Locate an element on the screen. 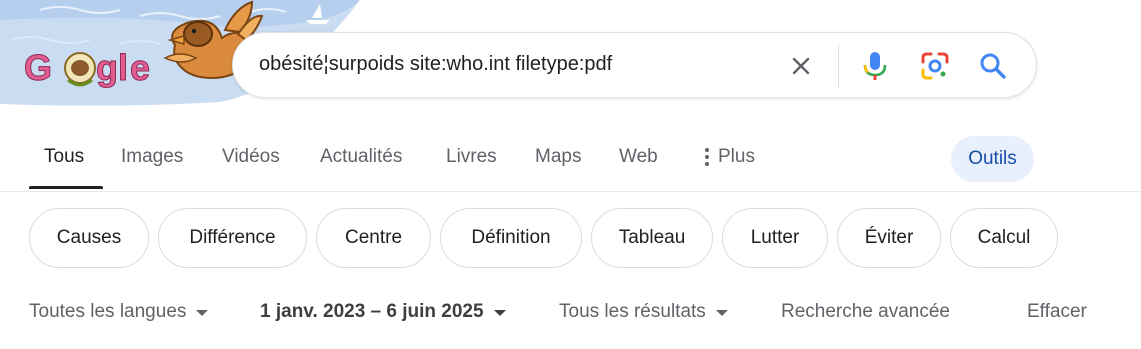  chip-eviter: Éviter is located at coordinates (889, 238).